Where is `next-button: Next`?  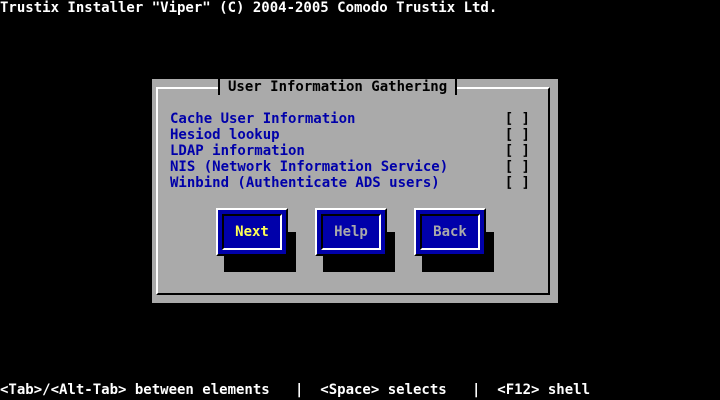 next-button: Next is located at coordinates (252, 232).